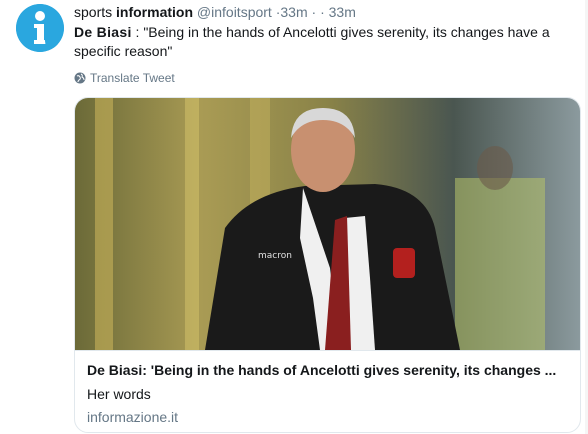 This screenshot has height=434, width=588. I want to click on translate-label: Translate Tweet, so click(132, 78).